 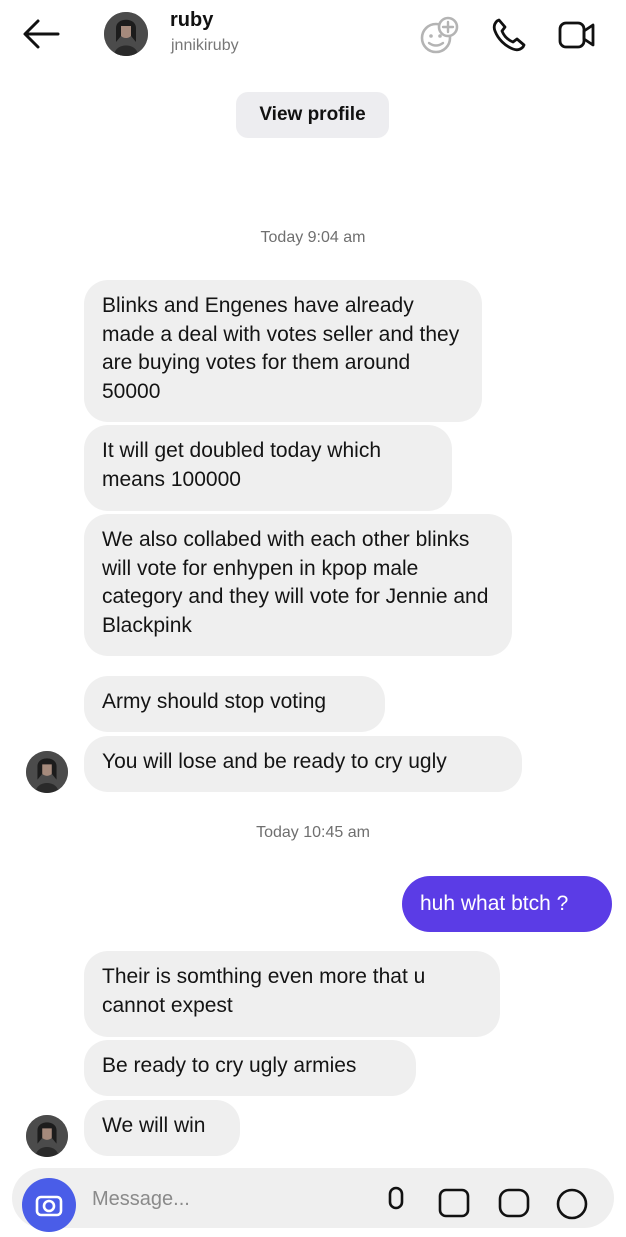 I want to click on header-avatar, so click(x=126, y=34).